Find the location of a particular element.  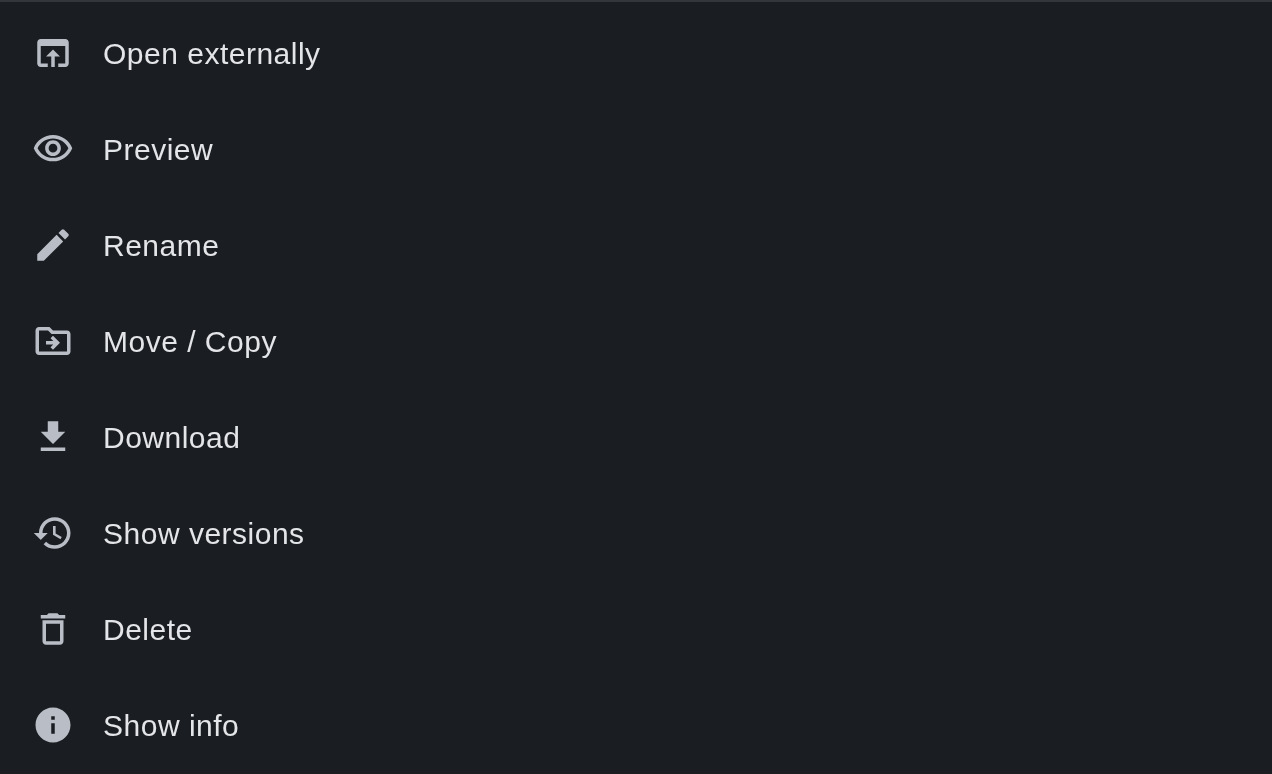

menu-item: Open externally is located at coordinates (636, 53).